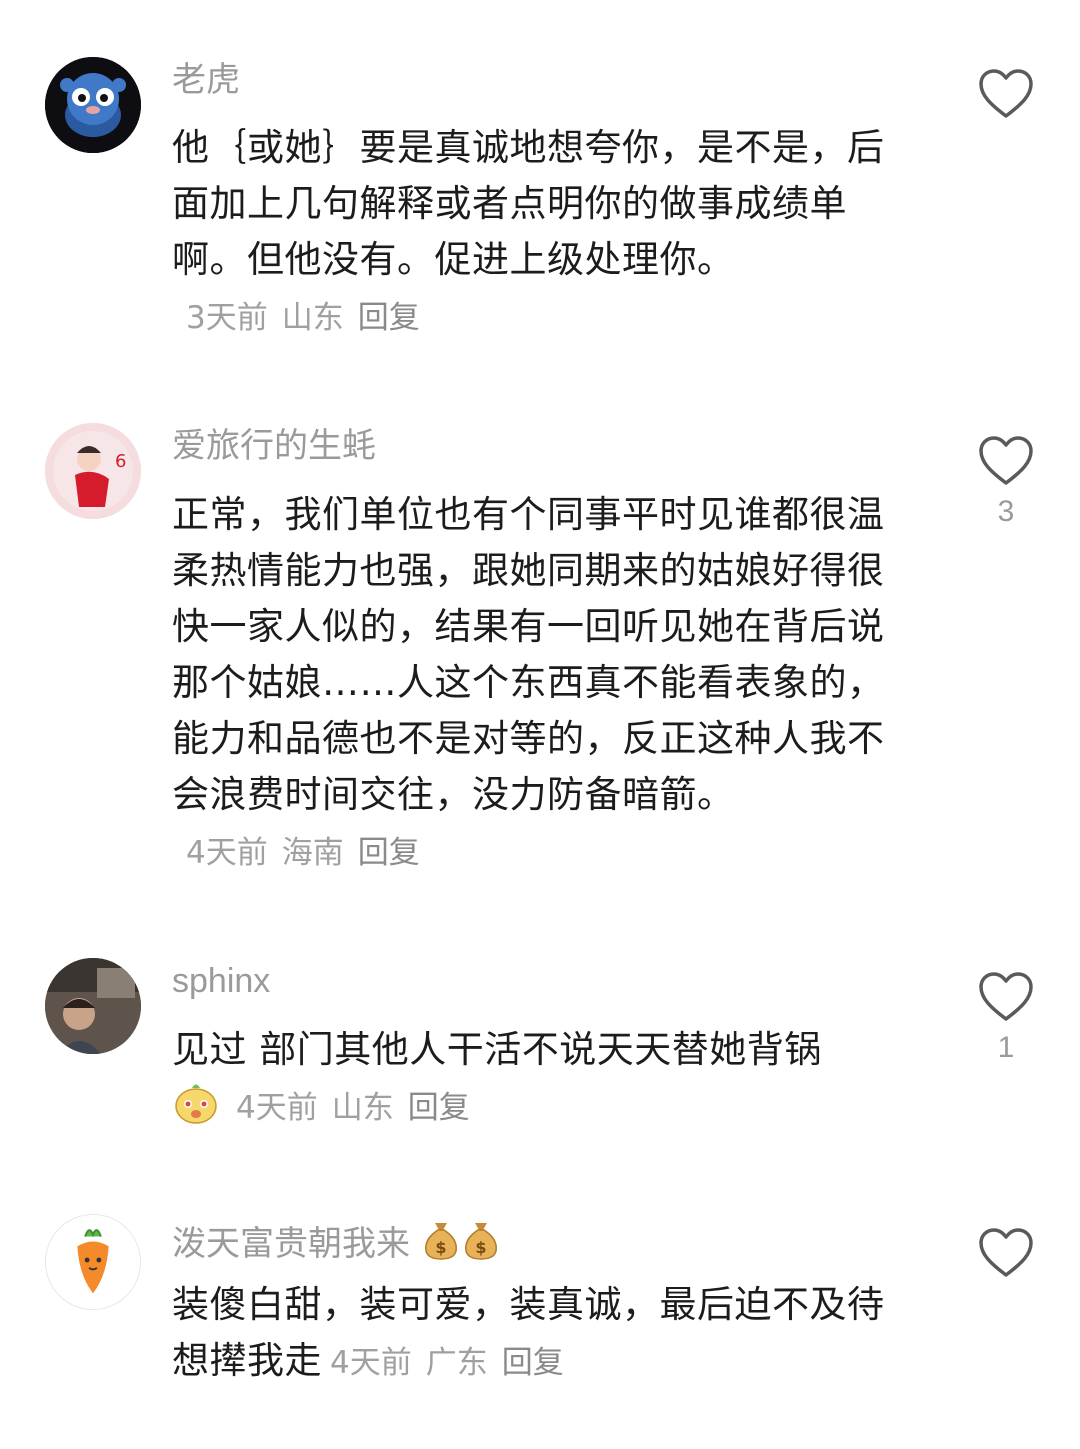 The width and height of the screenshot is (1080, 1449). Describe the element at coordinates (227, 318) in the screenshot. I see `comment-time: 3天前` at that location.